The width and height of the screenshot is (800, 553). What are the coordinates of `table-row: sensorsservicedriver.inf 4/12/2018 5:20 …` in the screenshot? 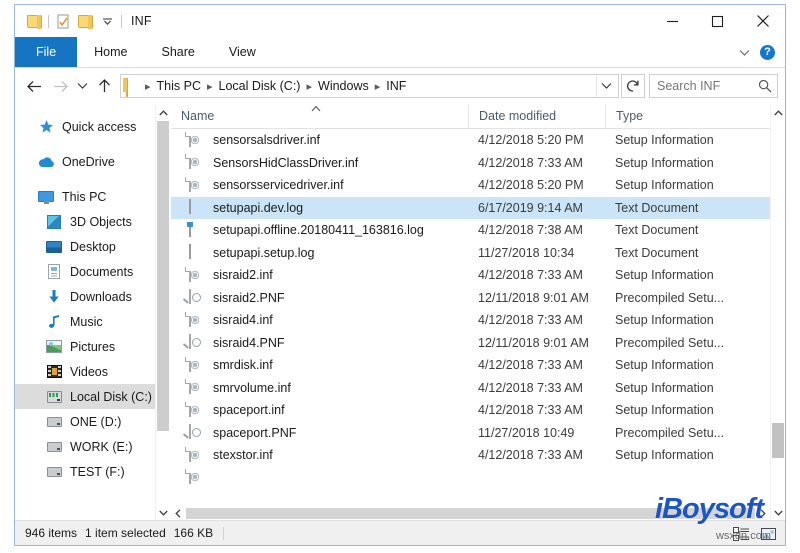 It's located at (470, 185).